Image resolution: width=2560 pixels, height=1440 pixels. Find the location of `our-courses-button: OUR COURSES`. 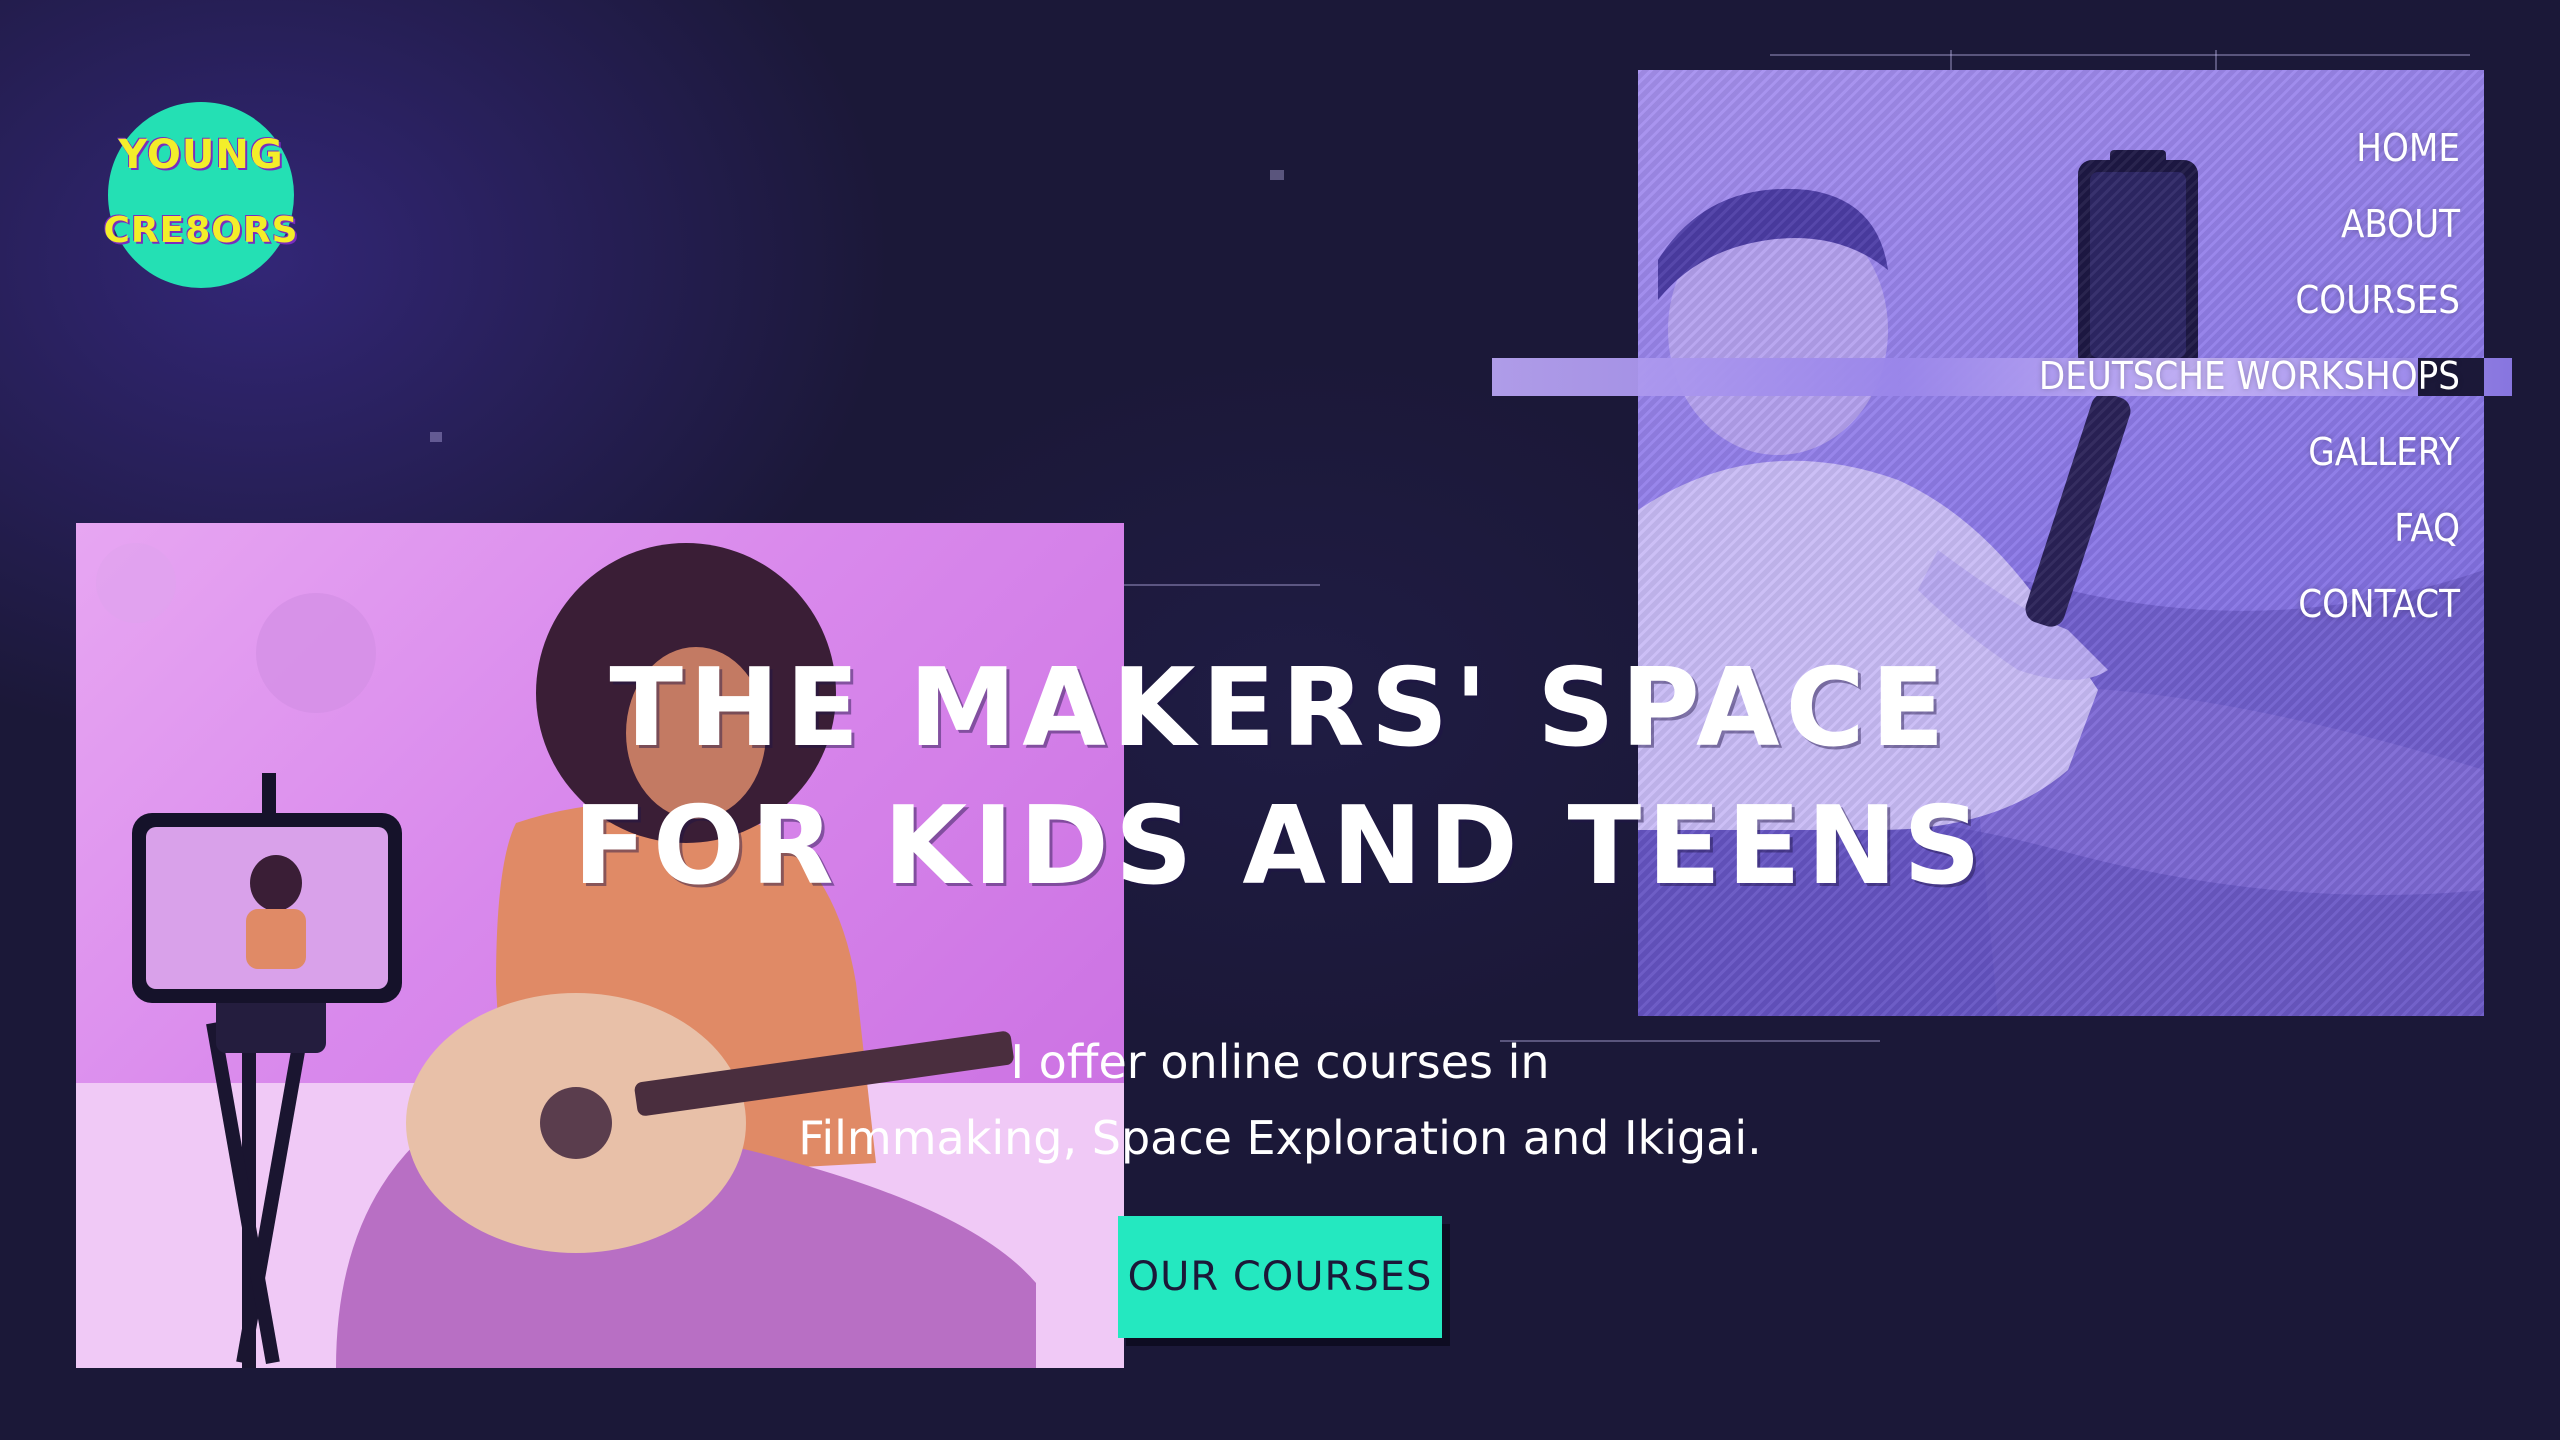

our-courses-button: OUR COURSES is located at coordinates (1280, 1277).